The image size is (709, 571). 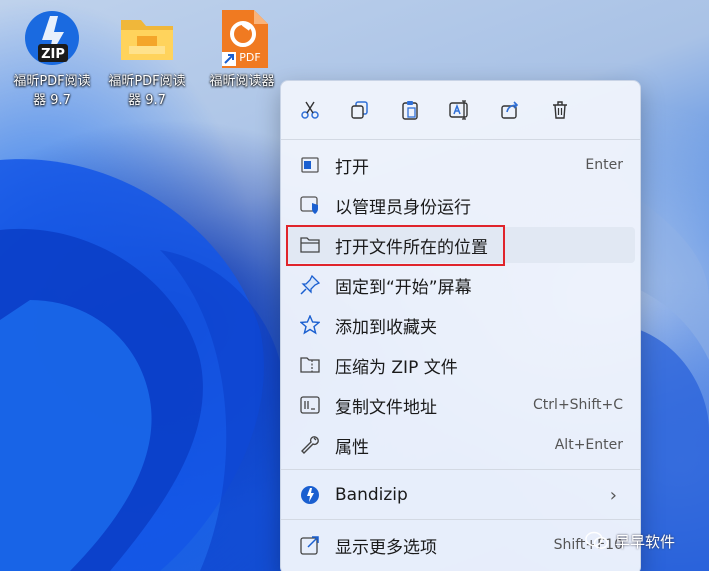 What do you see at coordinates (461, 405) in the screenshot?
I see `menu-item-copy-path: 复制文件地址 Ctrl+Shift+C` at bounding box center [461, 405].